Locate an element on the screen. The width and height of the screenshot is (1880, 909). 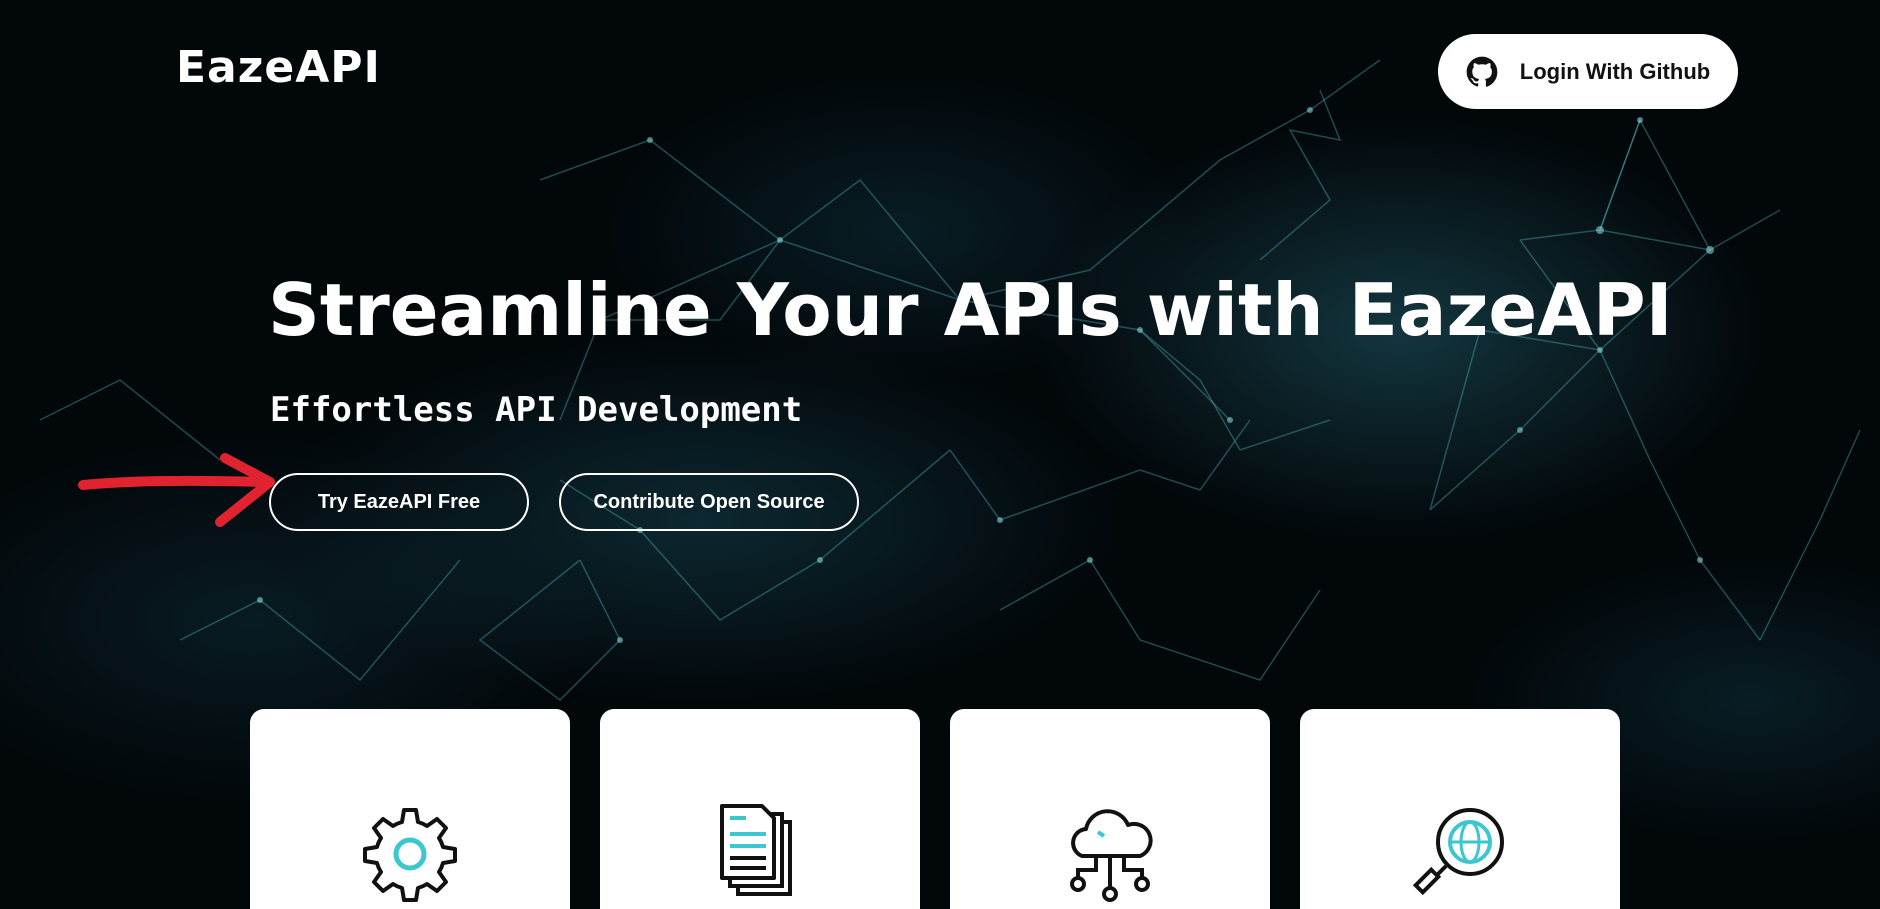
cloud-network-icon is located at coordinates (1111, 855).